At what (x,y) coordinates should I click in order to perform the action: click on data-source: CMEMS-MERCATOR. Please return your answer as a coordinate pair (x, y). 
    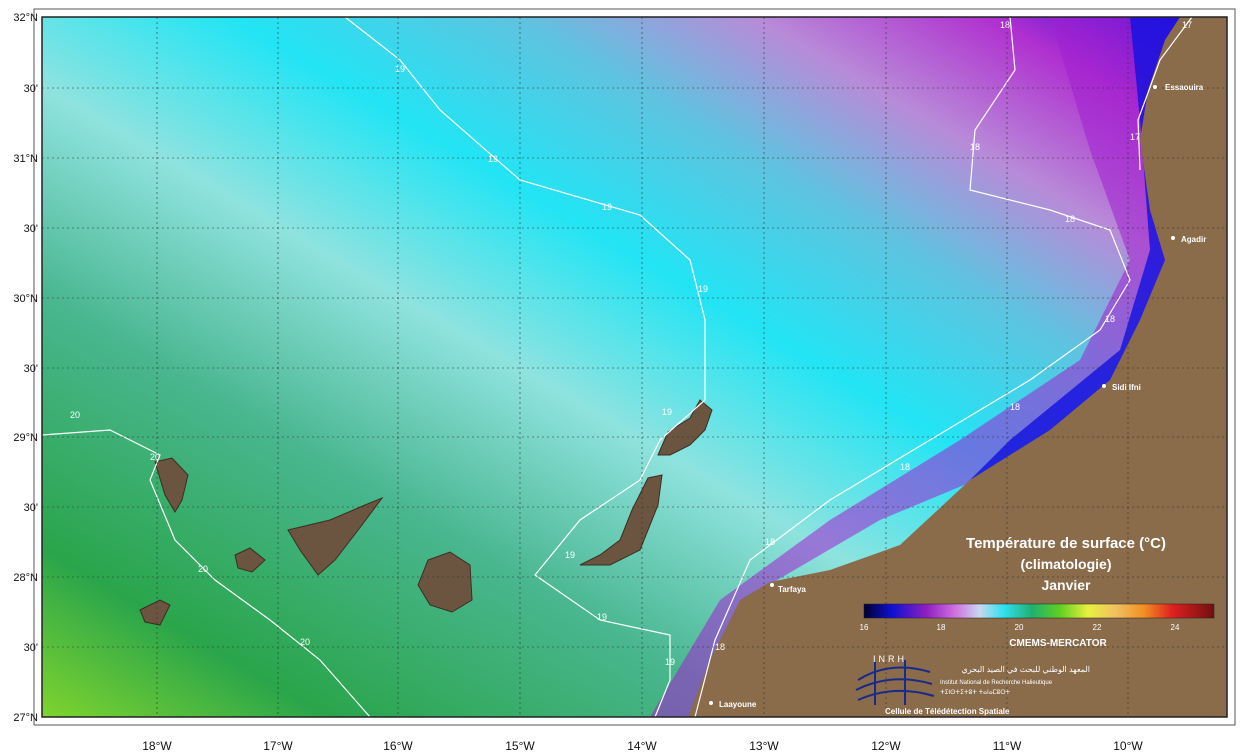
    Looking at the image, I should click on (1058, 643).